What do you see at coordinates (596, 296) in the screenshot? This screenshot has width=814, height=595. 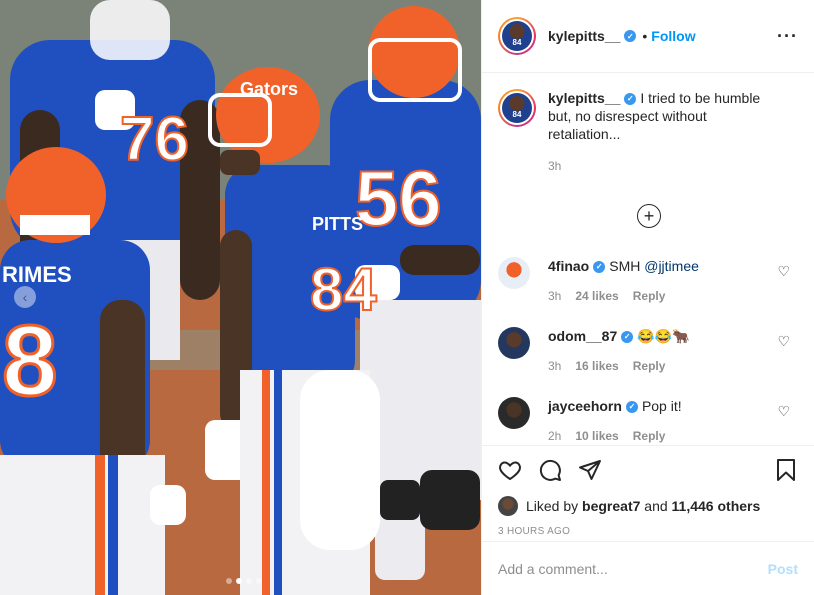 I see `comment-likes: 24 likes` at bounding box center [596, 296].